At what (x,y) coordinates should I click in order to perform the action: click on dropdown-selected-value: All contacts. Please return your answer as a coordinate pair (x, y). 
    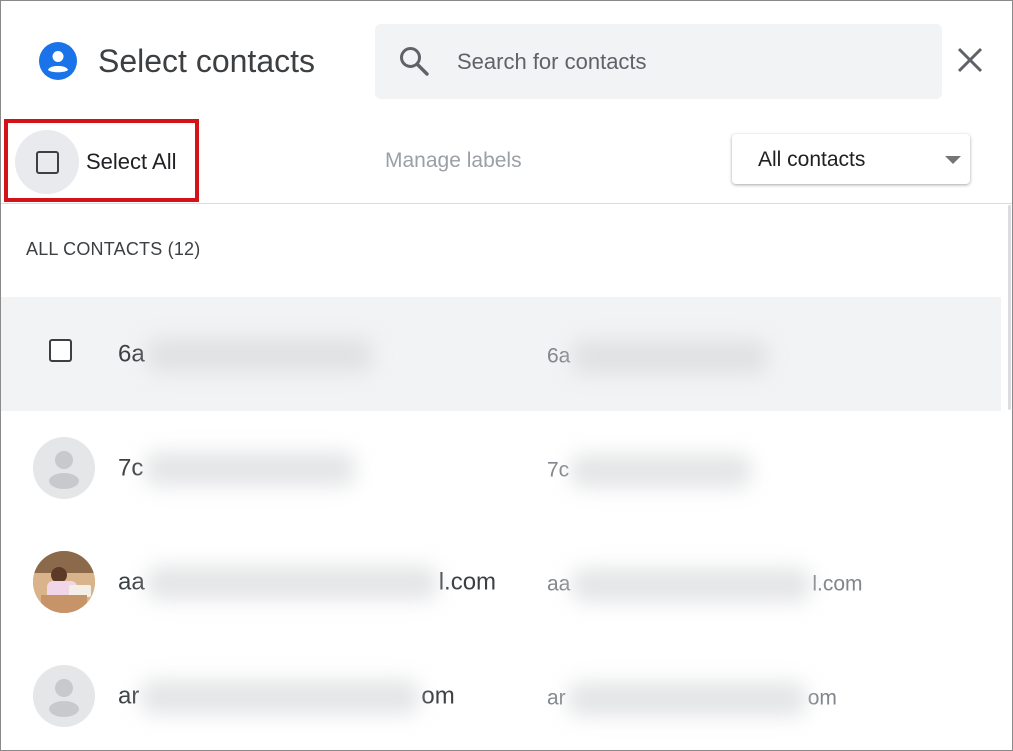
    Looking at the image, I should click on (812, 159).